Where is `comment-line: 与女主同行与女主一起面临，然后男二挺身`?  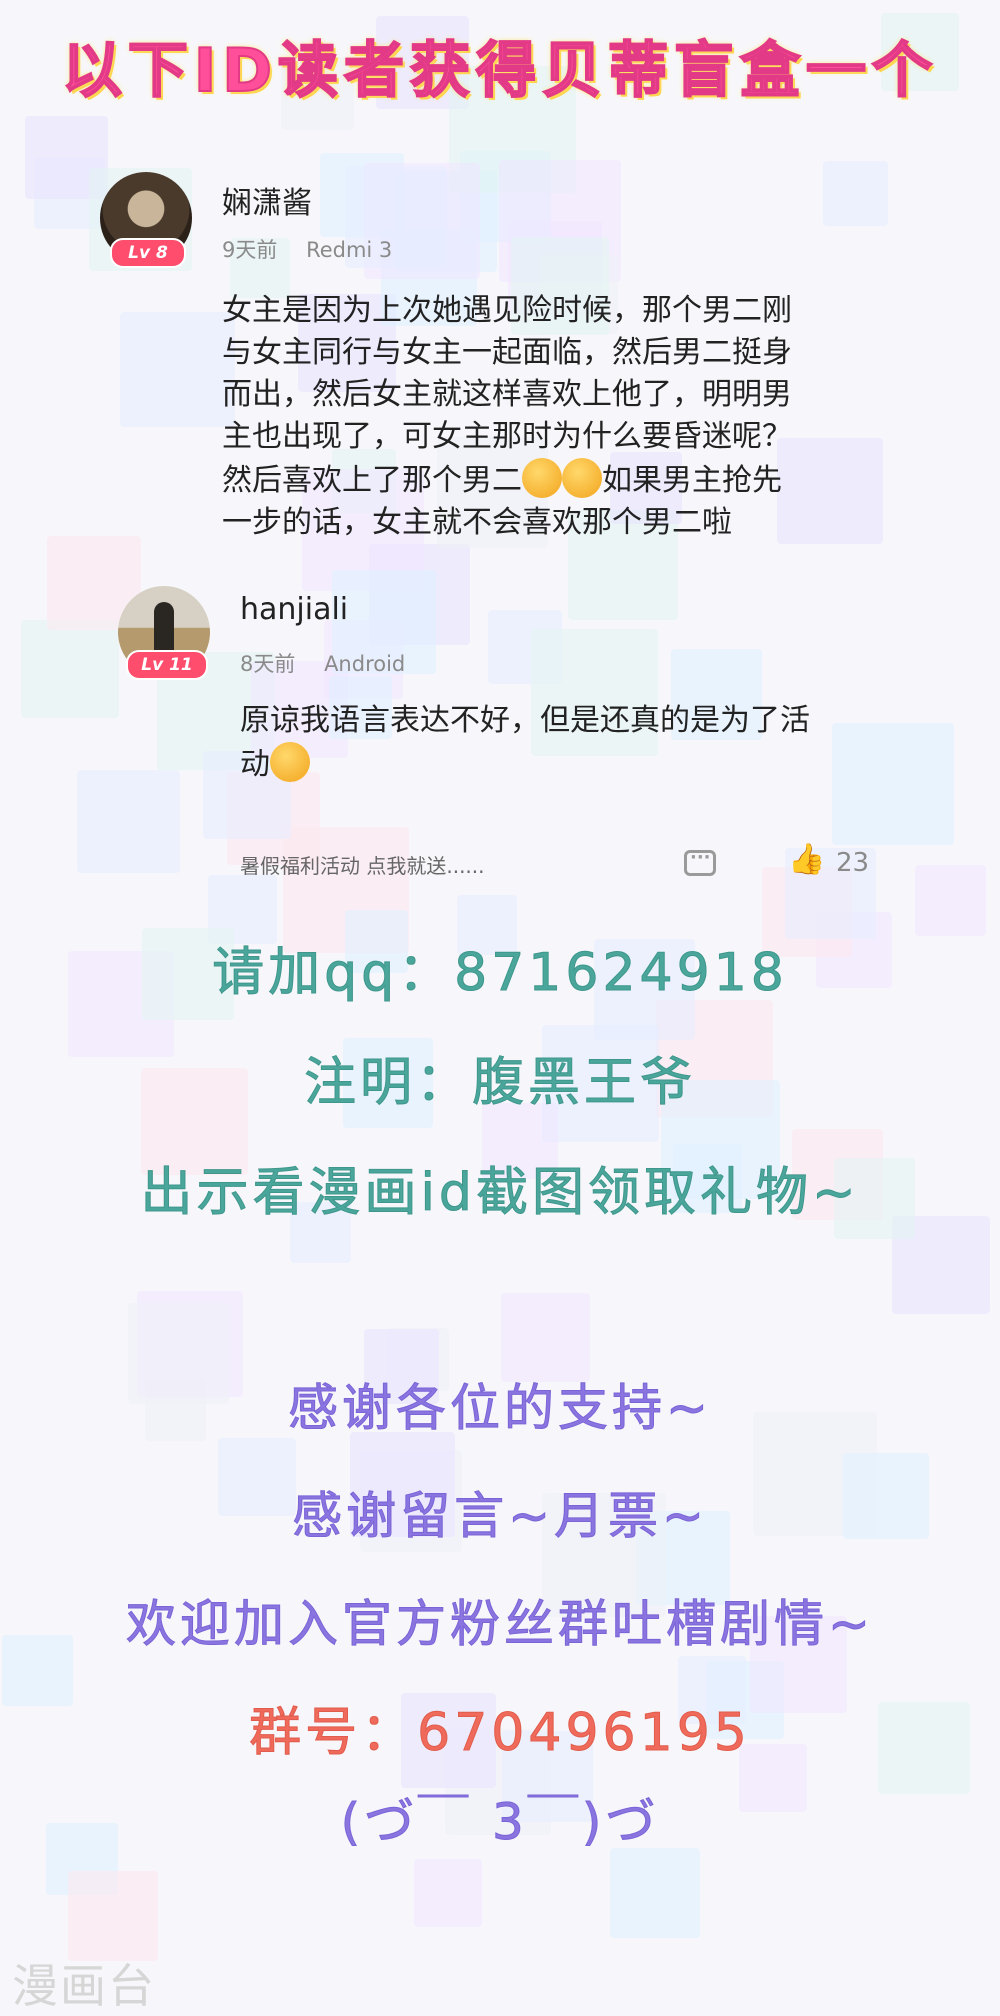
comment-line: 与女主同行与女主一起面临，然后男二挺身 is located at coordinates (507, 352).